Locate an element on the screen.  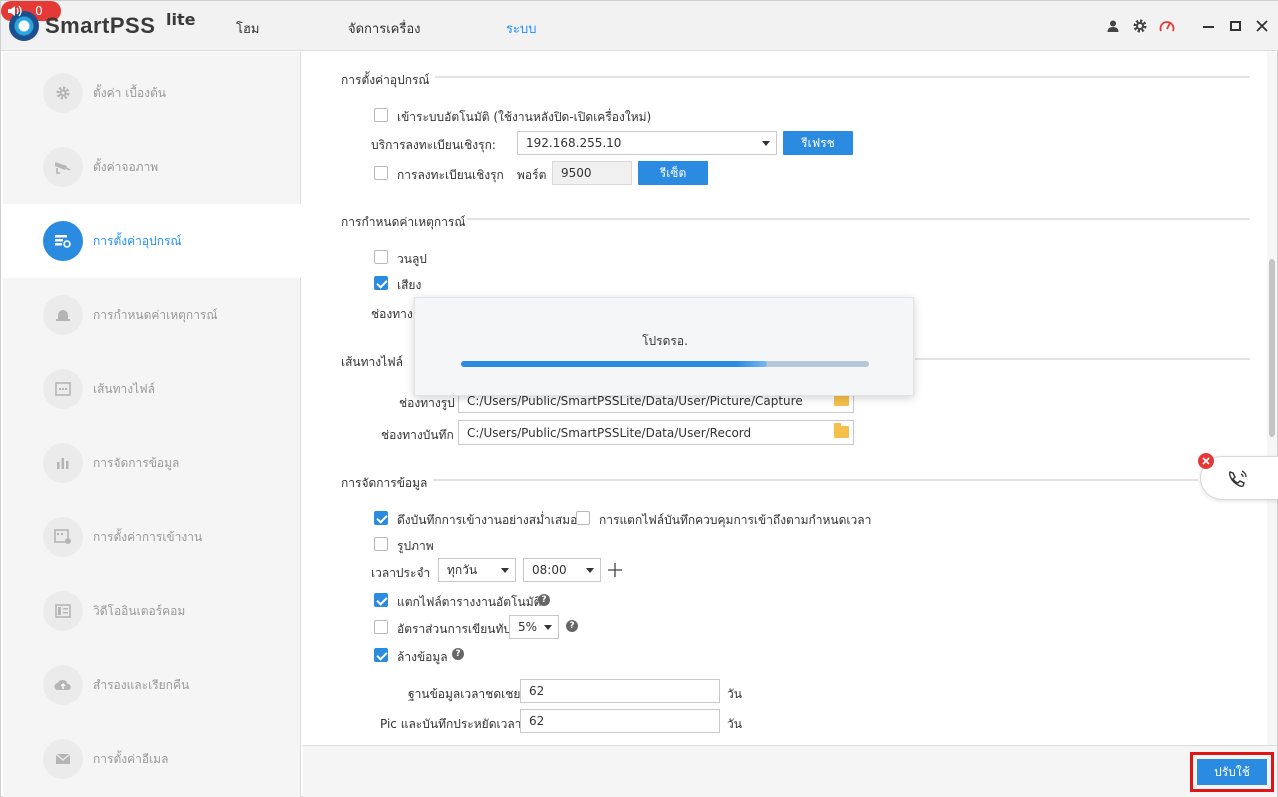
sound-label: เสียง is located at coordinates (409, 285).